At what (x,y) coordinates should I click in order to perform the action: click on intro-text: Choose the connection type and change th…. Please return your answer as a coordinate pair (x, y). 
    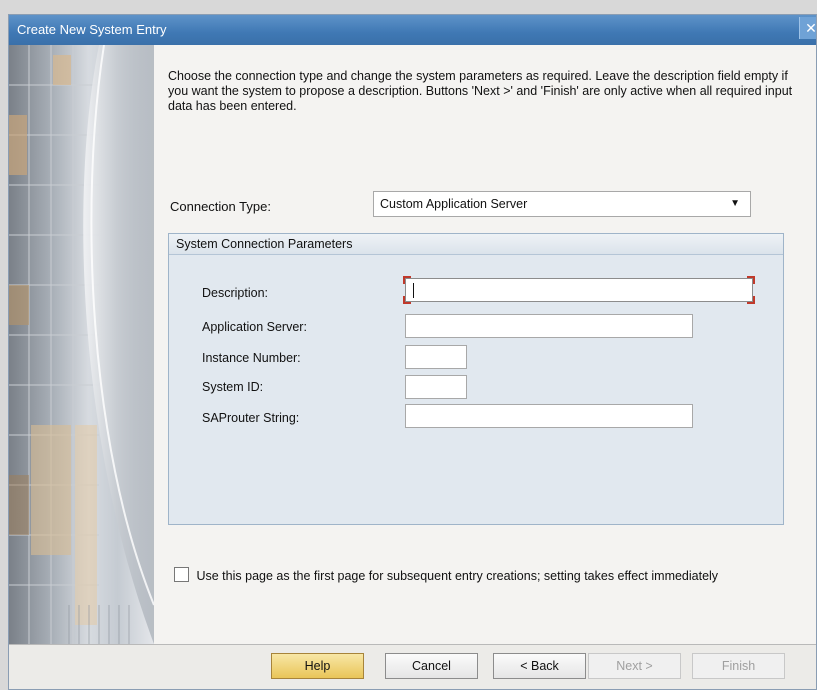
    Looking at the image, I should click on (480, 91).